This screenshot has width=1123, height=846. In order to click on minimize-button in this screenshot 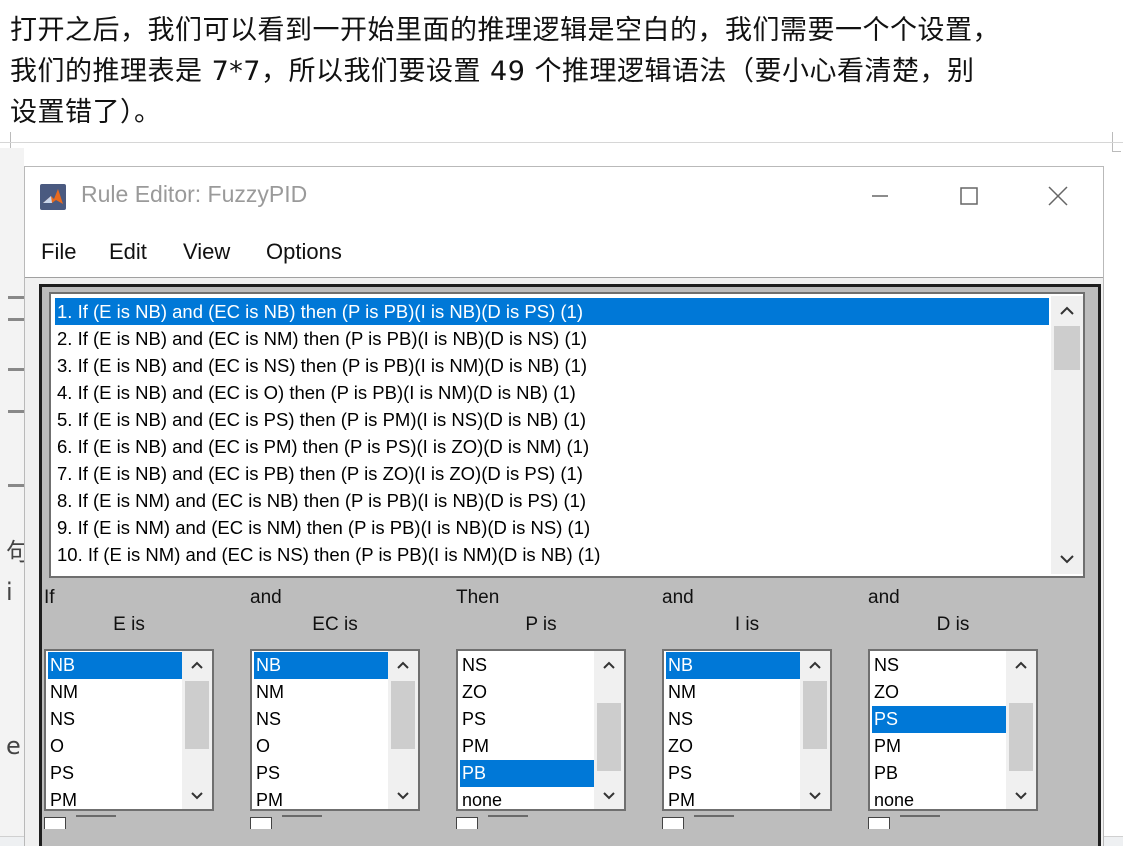, I will do `click(880, 196)`.